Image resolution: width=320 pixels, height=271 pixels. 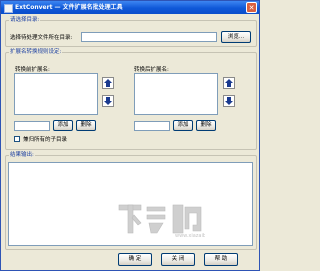 What do you see at coordinates (32, 70) in the screenshot?
I see `before-extension-label: 转换前扩展名:` at bounding box center [32, 70].